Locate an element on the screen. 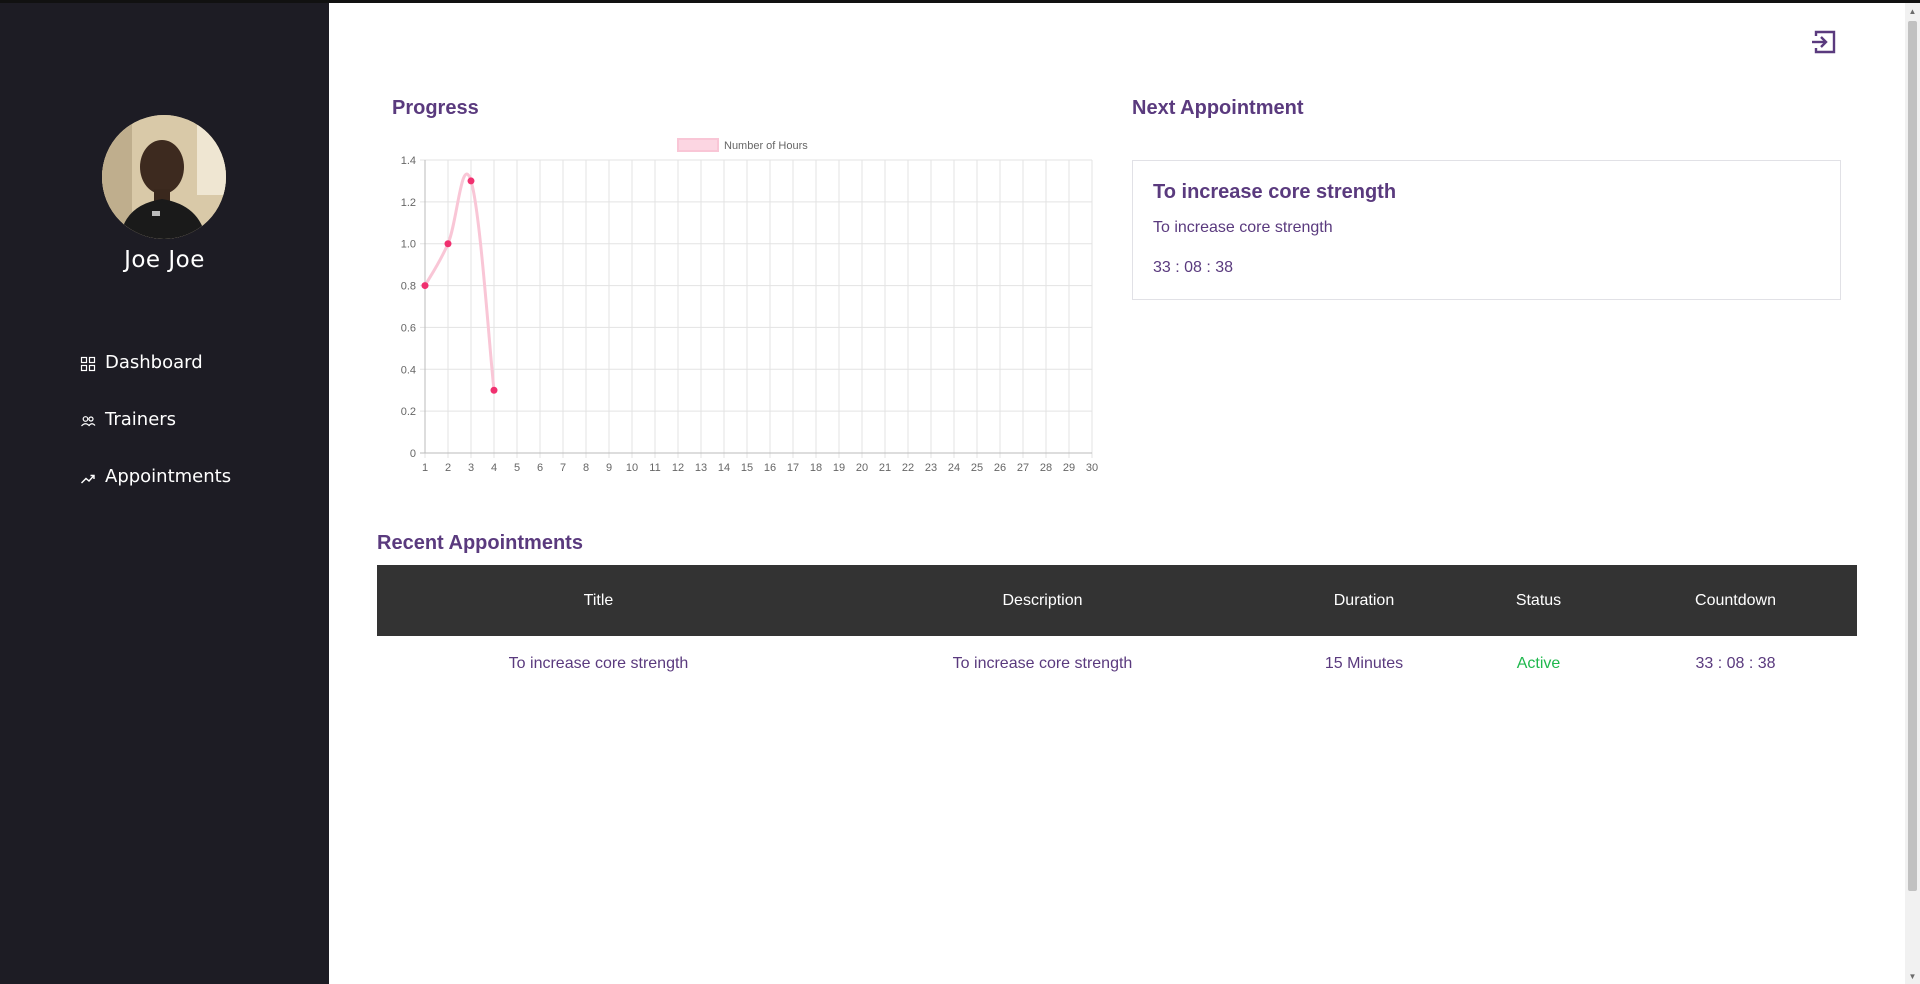  x-tick-label: 28 is located at coordinates (1046, 468).